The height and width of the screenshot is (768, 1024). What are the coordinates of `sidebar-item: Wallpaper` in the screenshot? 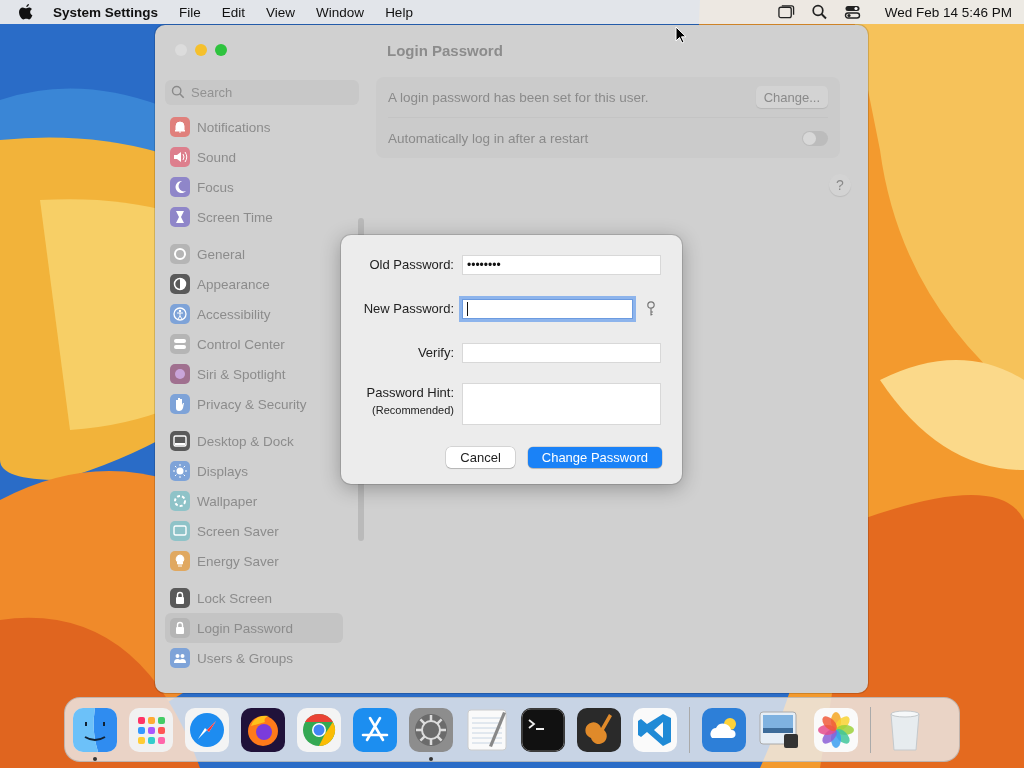 It's located at (254, 501).